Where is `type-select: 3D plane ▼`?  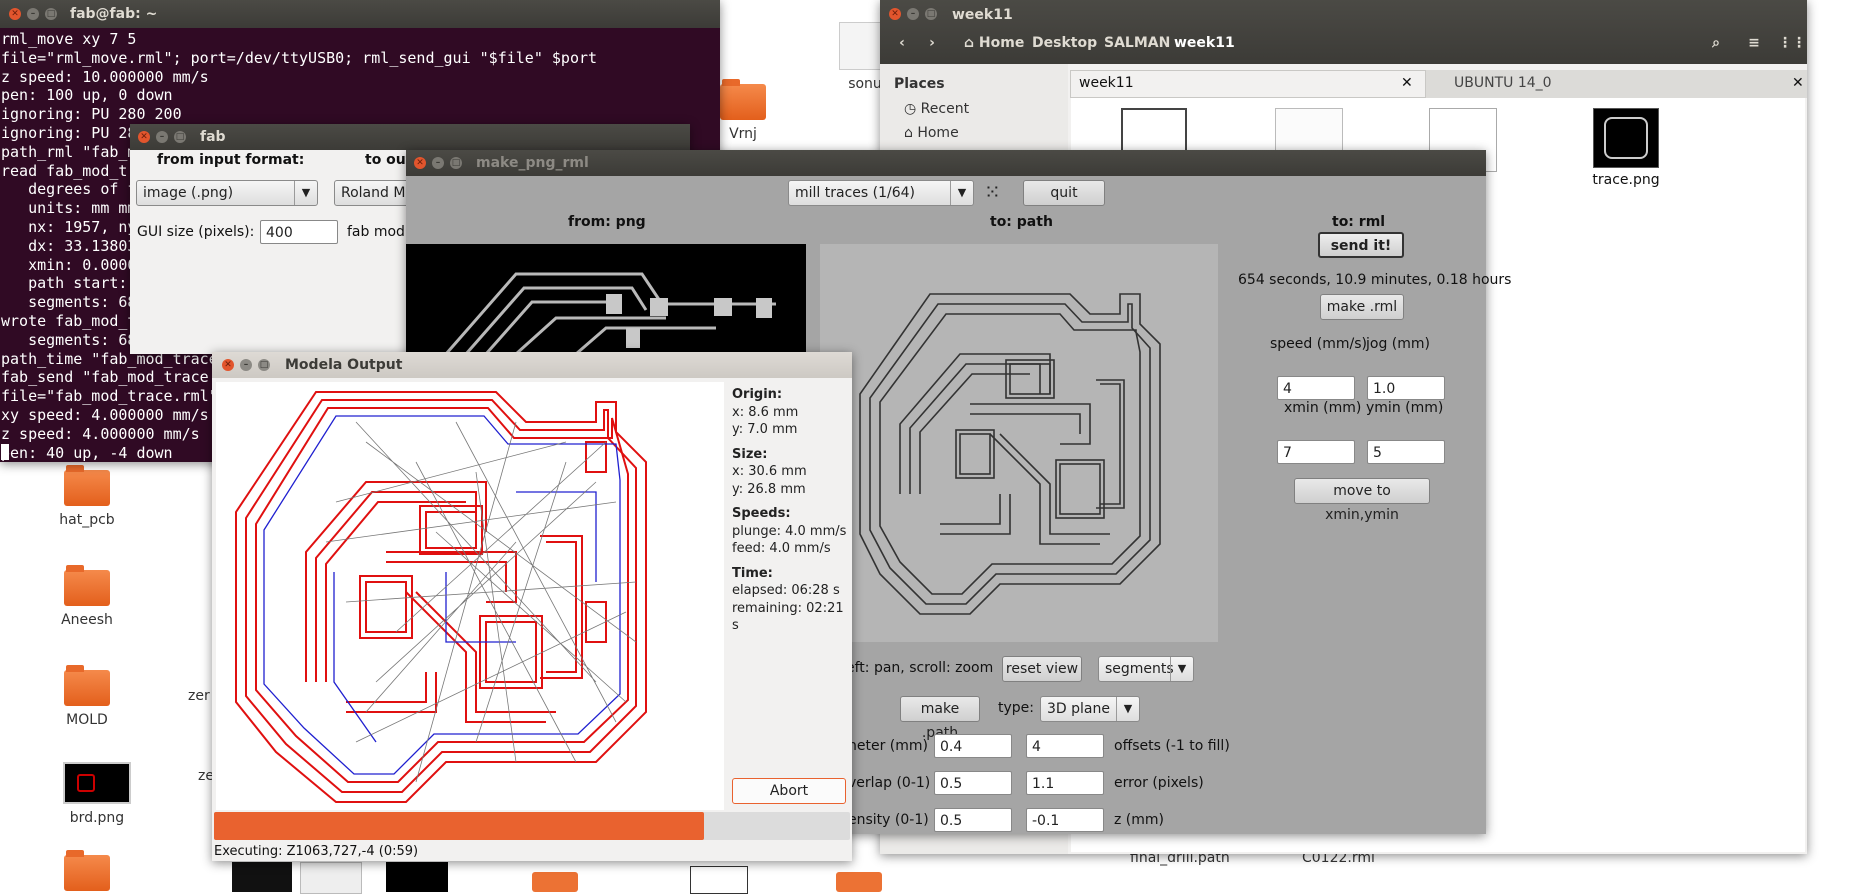
type-select: 3D plane ▼ is located at coordinates (1090, 709).